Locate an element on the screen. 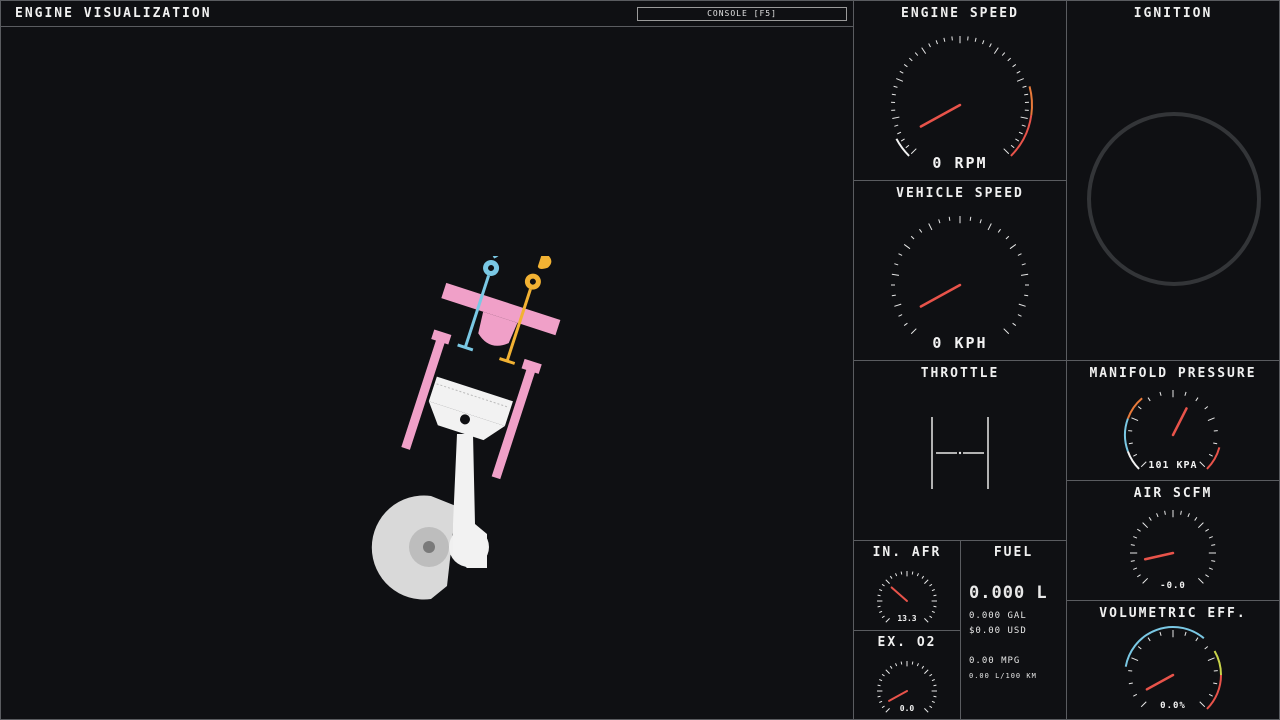 The height and width of the screenshot is (720, 1280). vehicle-speed-panel: VEHICLE SPEED 0 KPH is located at coordinates (960, 270).